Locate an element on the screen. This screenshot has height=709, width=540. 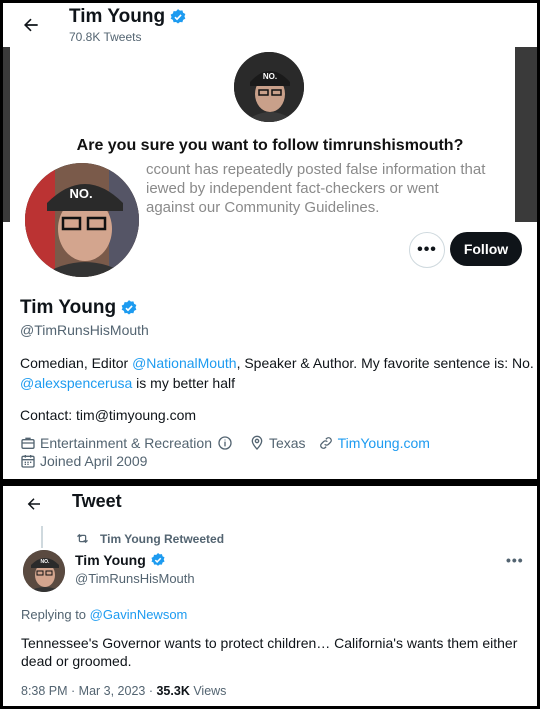
profile-name: Tim Young is located at coordinates (79, 308).